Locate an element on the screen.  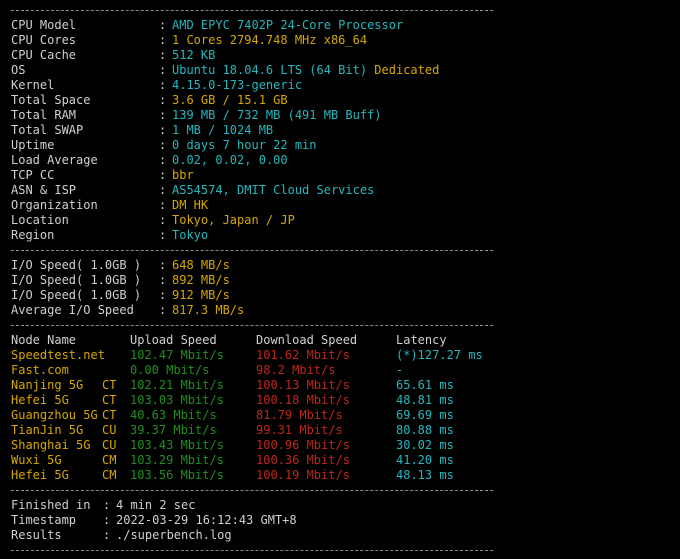
sysinfo-value: AS54574, DMIT Cloud Services is located at coordinates (273, 190).